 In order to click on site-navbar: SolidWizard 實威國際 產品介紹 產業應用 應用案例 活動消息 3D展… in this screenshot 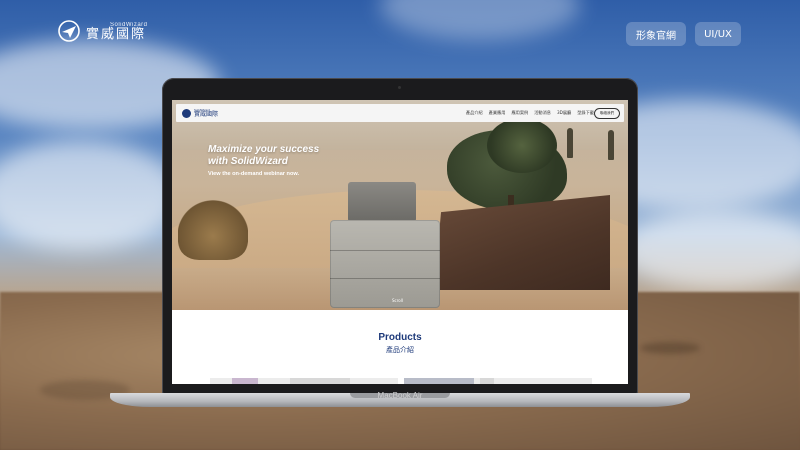, I will do `click(400, 113)`.